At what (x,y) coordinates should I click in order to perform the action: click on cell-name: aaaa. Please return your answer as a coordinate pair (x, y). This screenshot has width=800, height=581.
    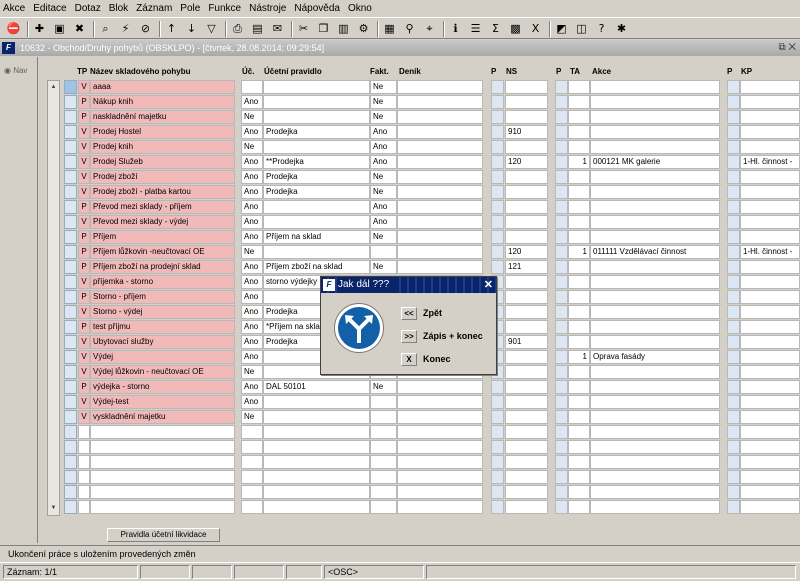
    Looking at the image, I should click on (162, 87).